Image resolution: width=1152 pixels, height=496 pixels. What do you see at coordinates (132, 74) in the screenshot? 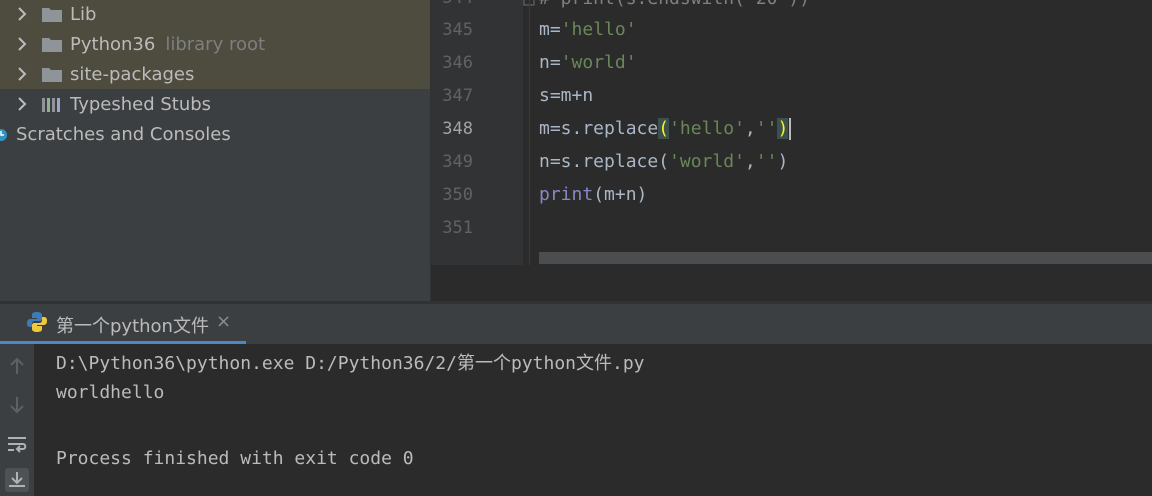
I see `tree-item-label: site-packages` at bounding box center [132, 74].